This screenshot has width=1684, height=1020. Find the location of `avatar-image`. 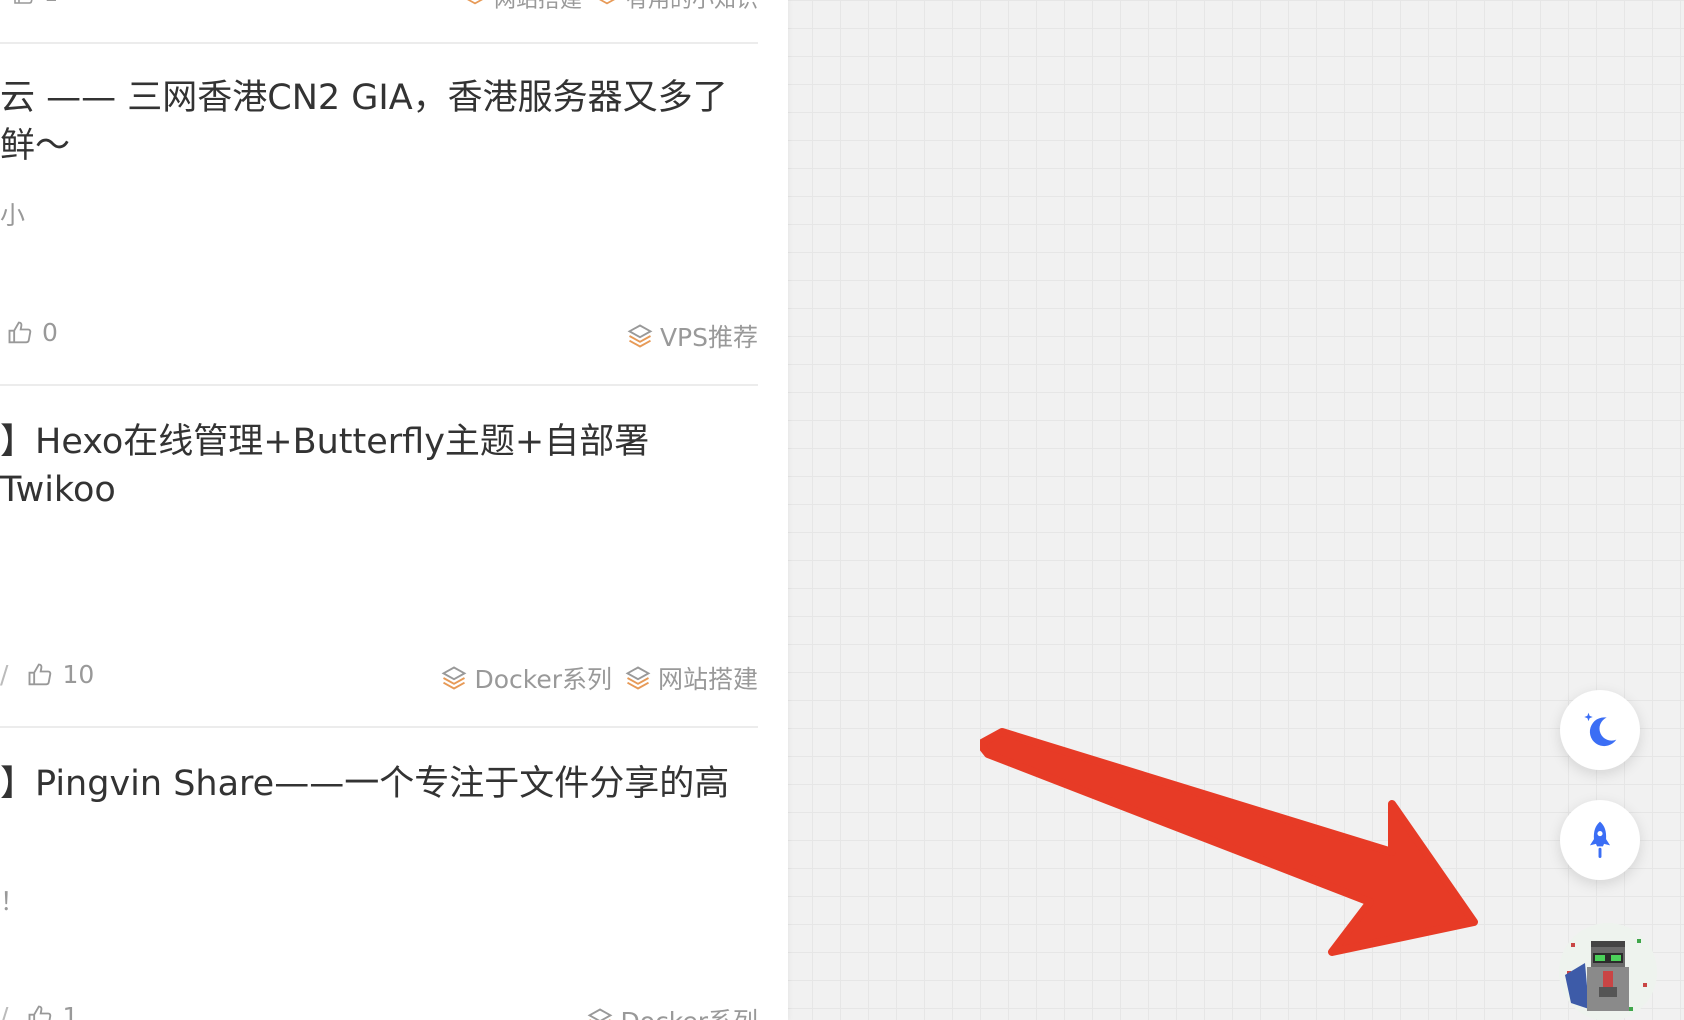

avatar-image is located at coordinates (1608, 971).